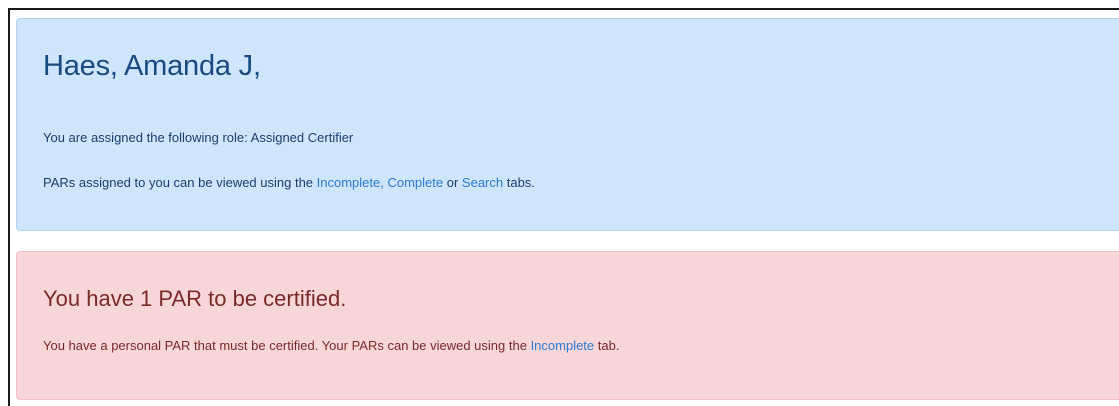 The height and width of the screenshot is (406, 1119). Describe the element at coordinates (152, 66) in the screenshot. I see `user-name-heading: Haes, Amanda J,` at that location.